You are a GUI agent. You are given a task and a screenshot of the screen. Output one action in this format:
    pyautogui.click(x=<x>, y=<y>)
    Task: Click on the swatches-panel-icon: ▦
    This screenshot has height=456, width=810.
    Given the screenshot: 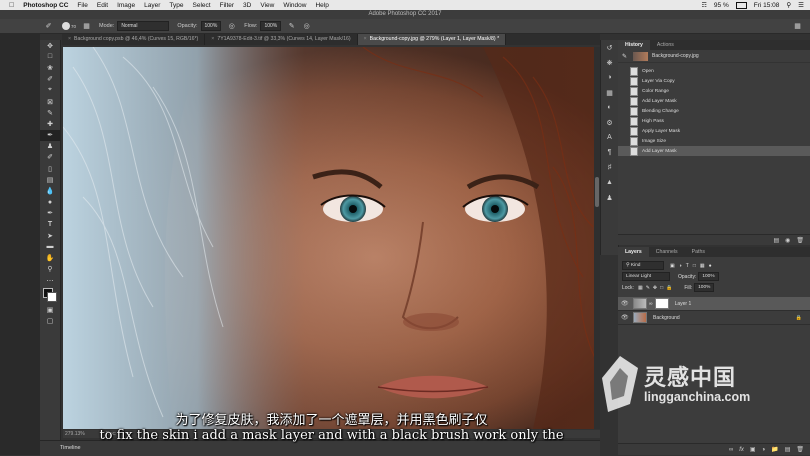 What is the action you would take?
    pyautogui.click(x=609, y=92)
    